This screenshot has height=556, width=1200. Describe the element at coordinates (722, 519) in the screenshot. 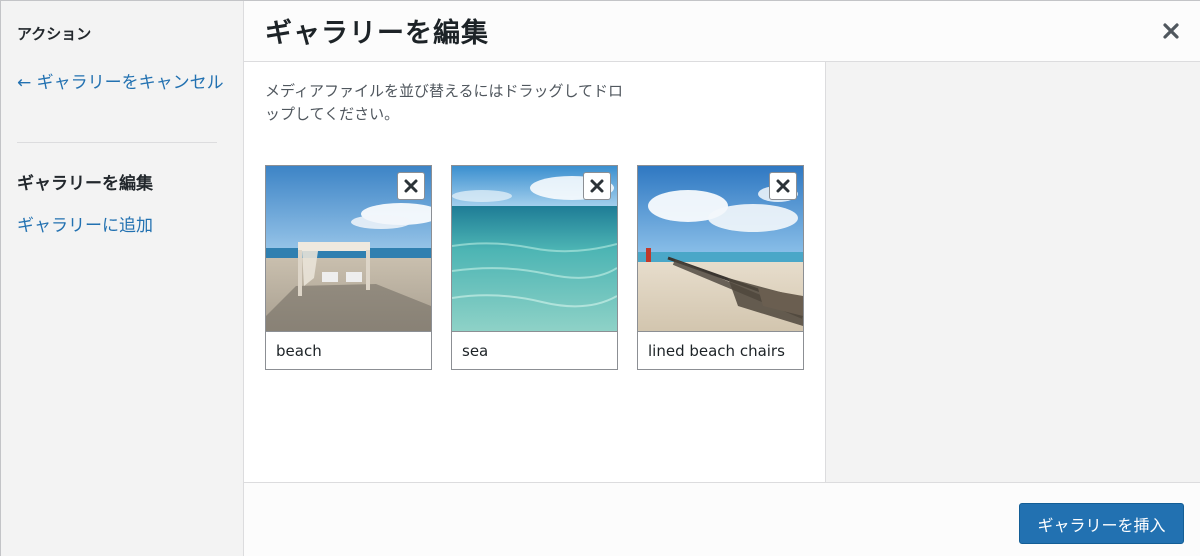

I see `modal-footer: ギャラリーを挿入` at that location.